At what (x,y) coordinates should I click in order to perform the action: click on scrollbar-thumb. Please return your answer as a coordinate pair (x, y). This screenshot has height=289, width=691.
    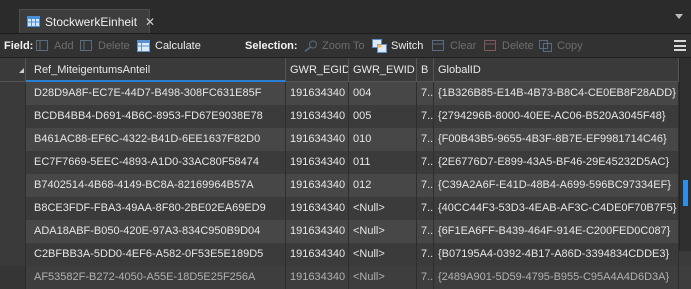
    Looking at the image, I should click on (685, 193).